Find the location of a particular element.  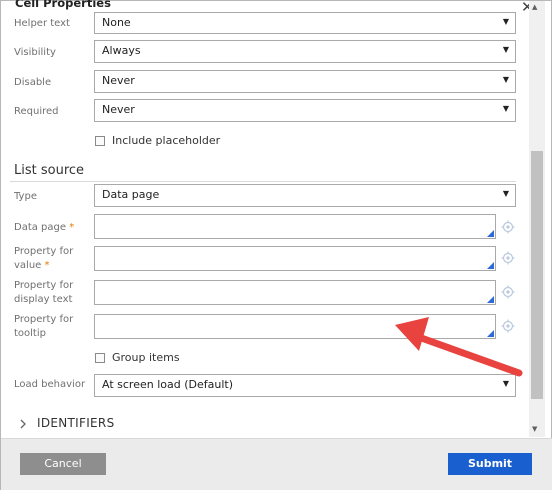

type-value: Data page is located at coordinates (131, 194).